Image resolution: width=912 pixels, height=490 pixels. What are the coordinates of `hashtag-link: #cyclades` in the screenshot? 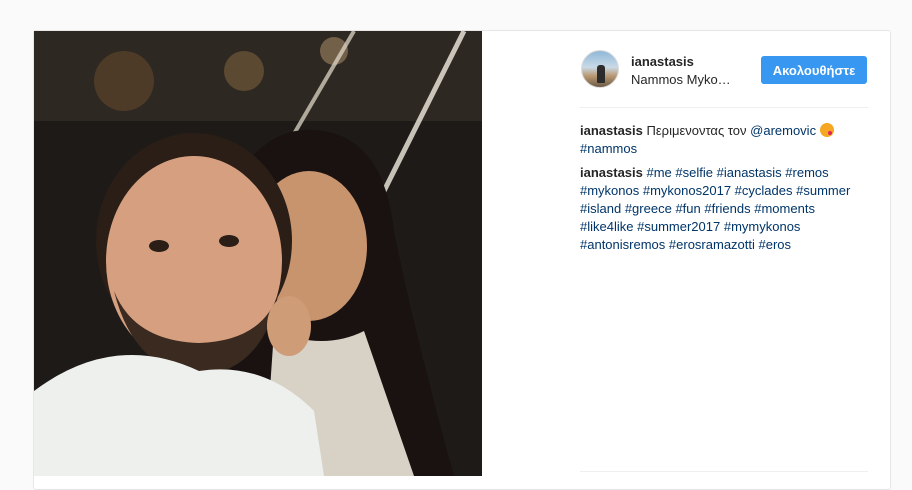 It's located at (764, 190).